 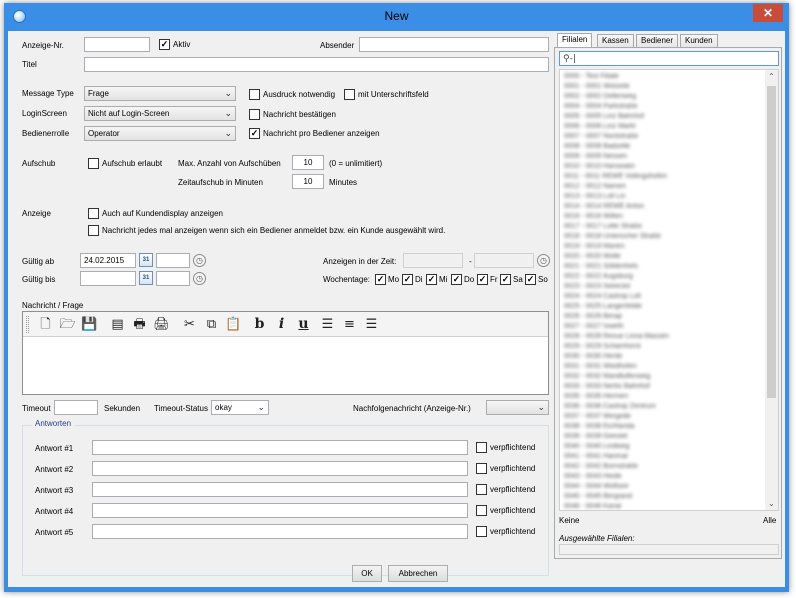 What do you see at coordinates (67, 324) in the screenshot?
I see `open-folder-icon: 🗁` at bounding box center [67, 324].